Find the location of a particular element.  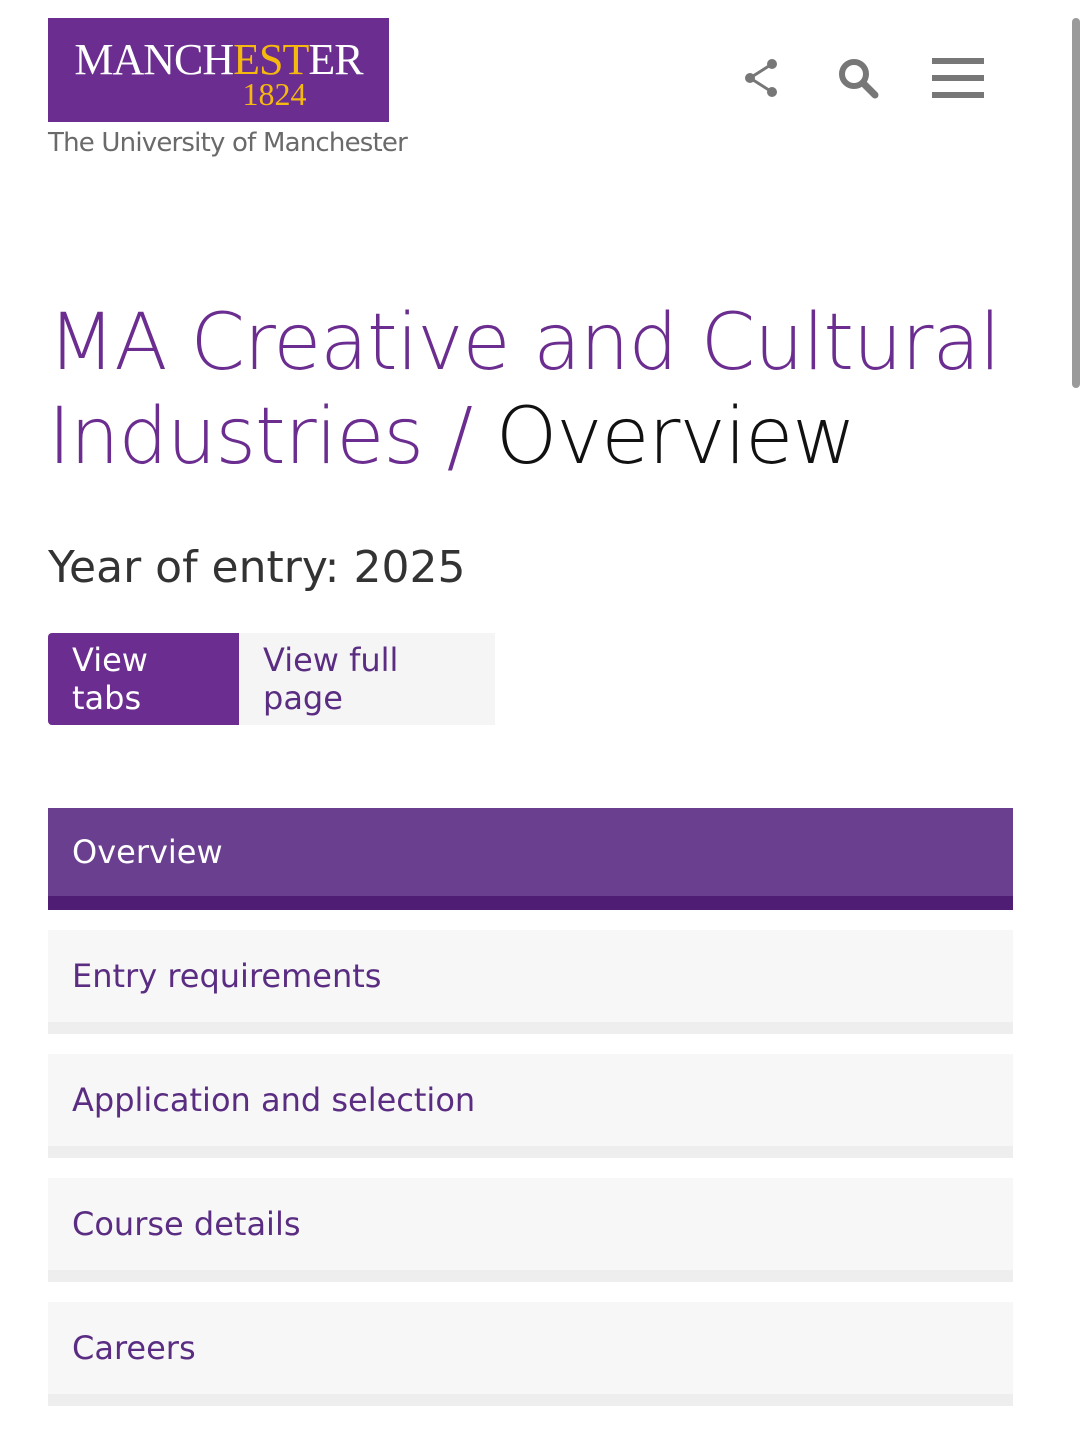

logo-caption: The University of Manchester is located at coordinates (228, 143).